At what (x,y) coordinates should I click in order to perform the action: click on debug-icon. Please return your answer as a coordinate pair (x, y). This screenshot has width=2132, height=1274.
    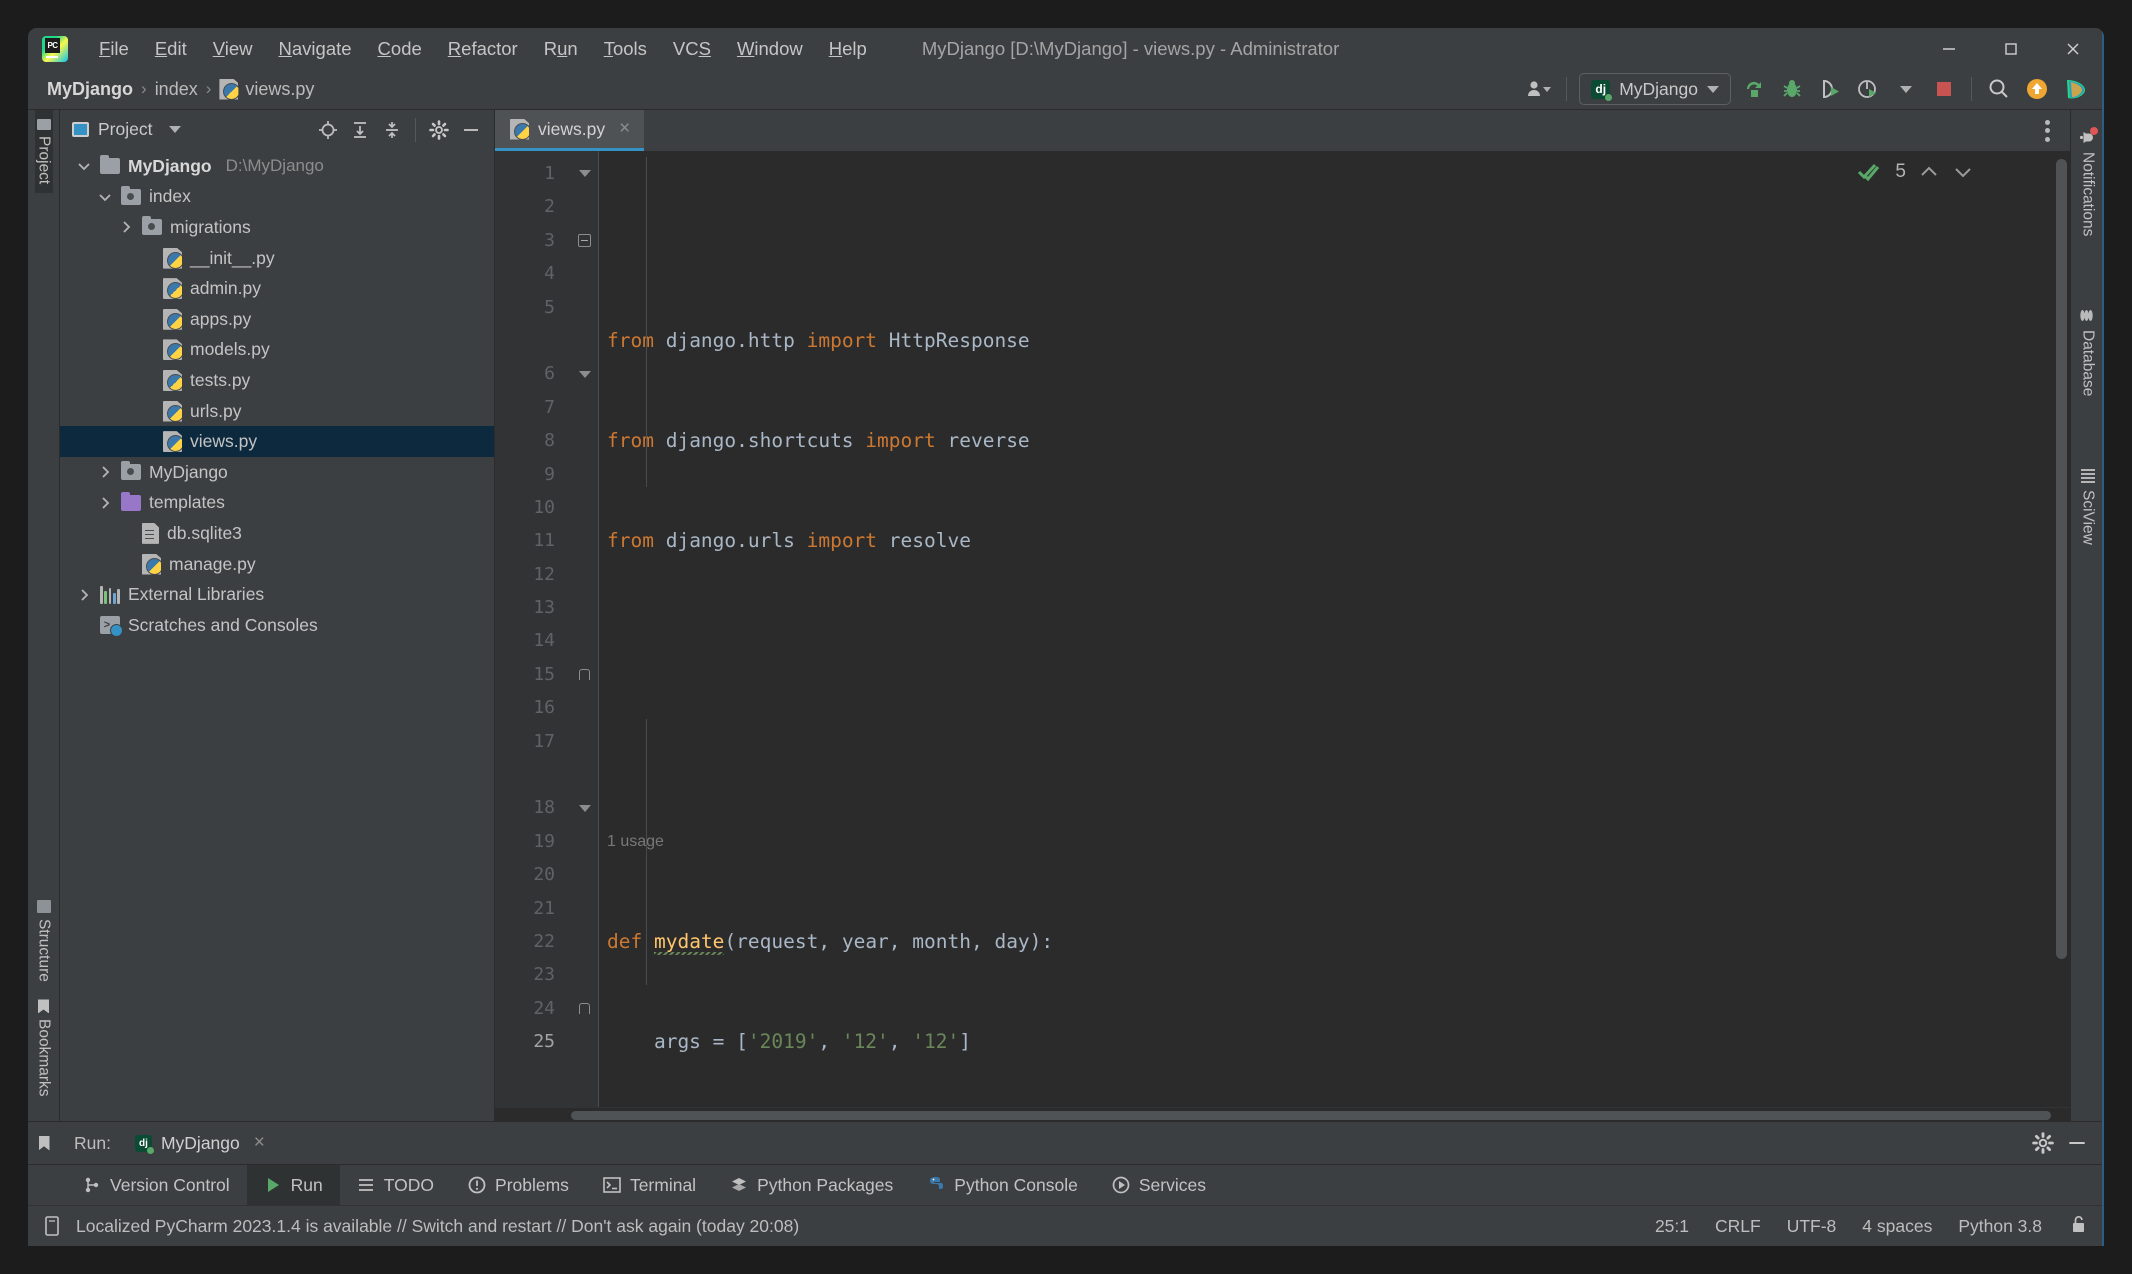
    Looking at the image, I should click on (1792, 89).